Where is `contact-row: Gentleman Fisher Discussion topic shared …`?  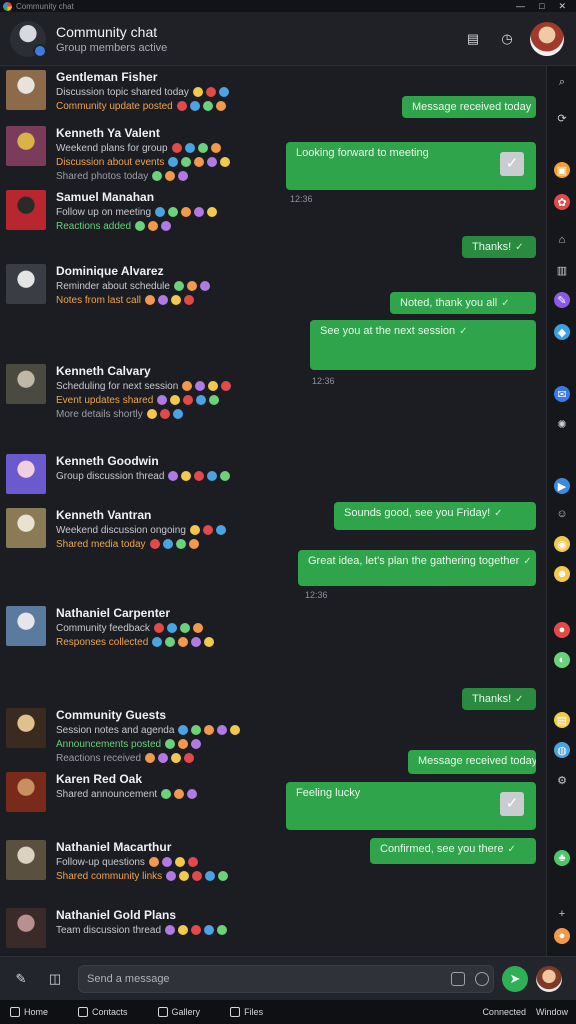
contact-row: Gentleman Fisher Discussion topic shared … is located at coordinates (153, 91).